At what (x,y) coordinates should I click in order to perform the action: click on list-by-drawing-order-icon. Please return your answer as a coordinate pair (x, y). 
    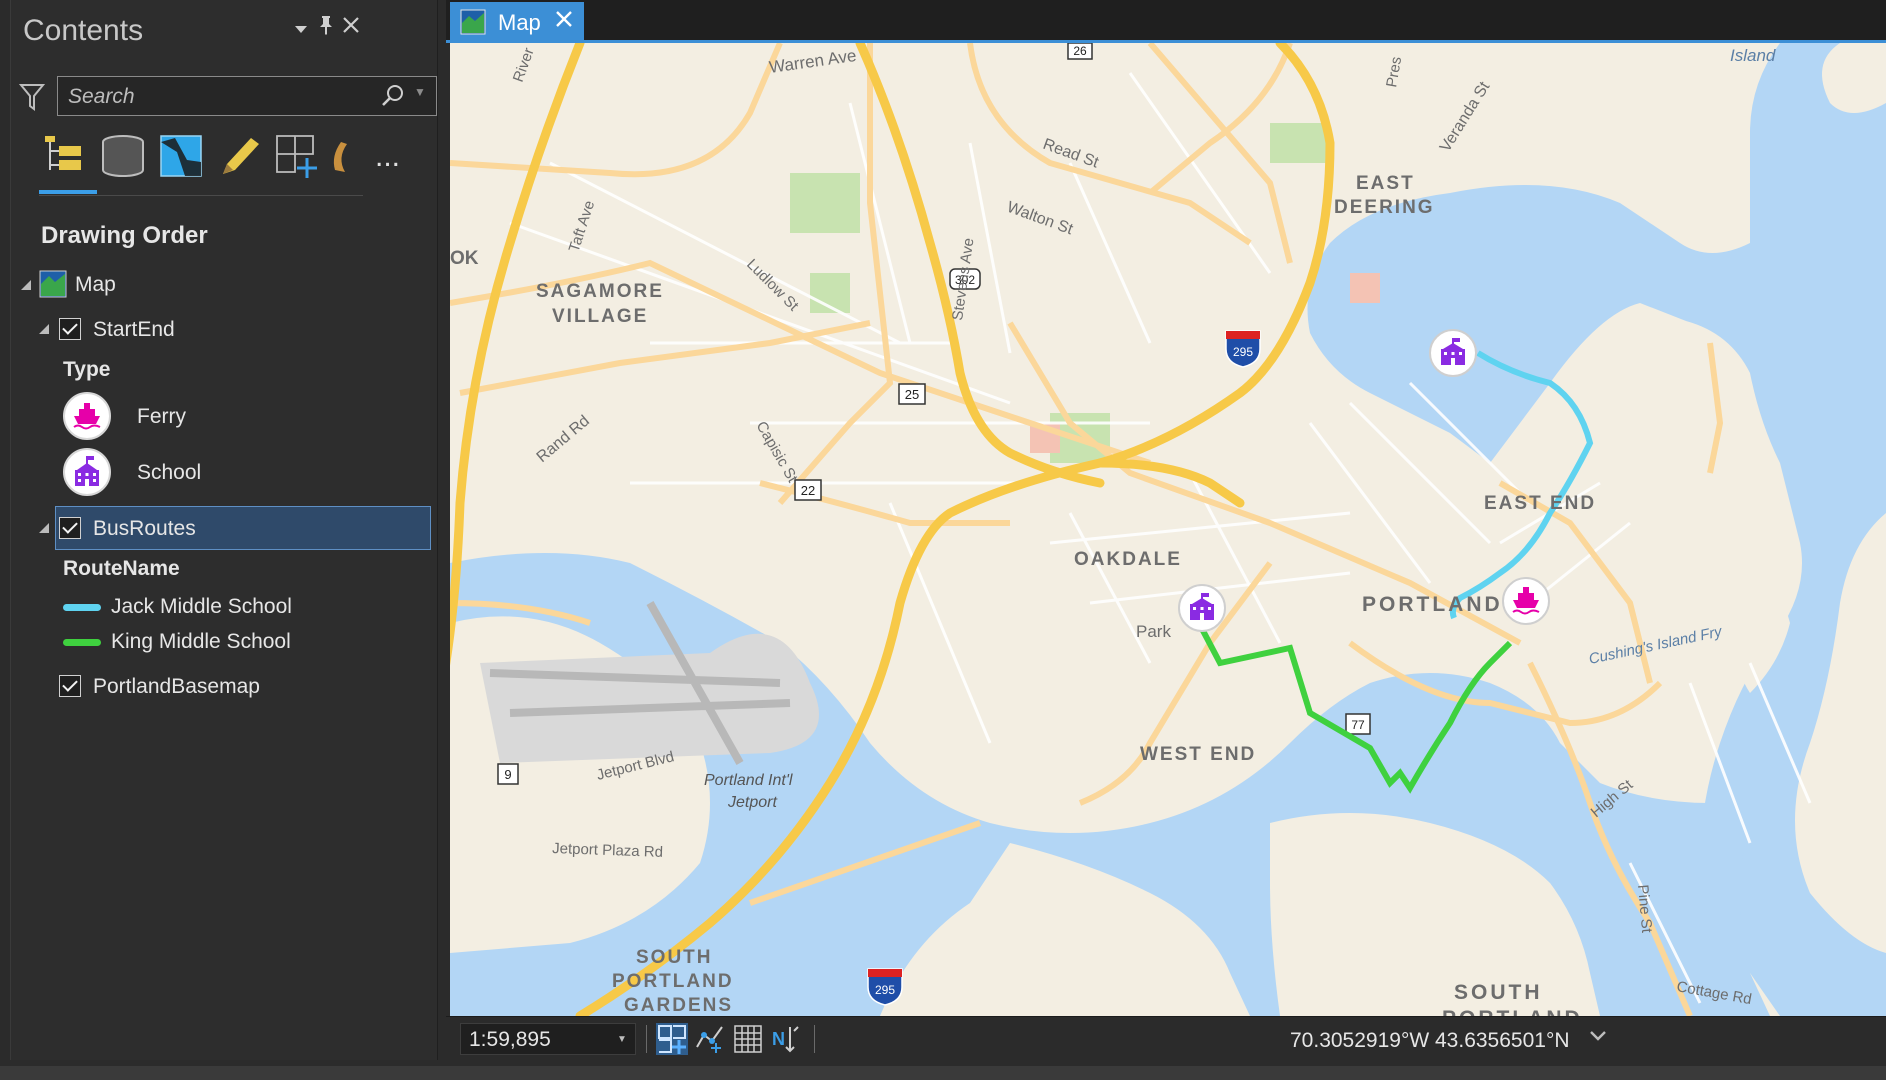
    Looking at the image, I should click on (63, 156).